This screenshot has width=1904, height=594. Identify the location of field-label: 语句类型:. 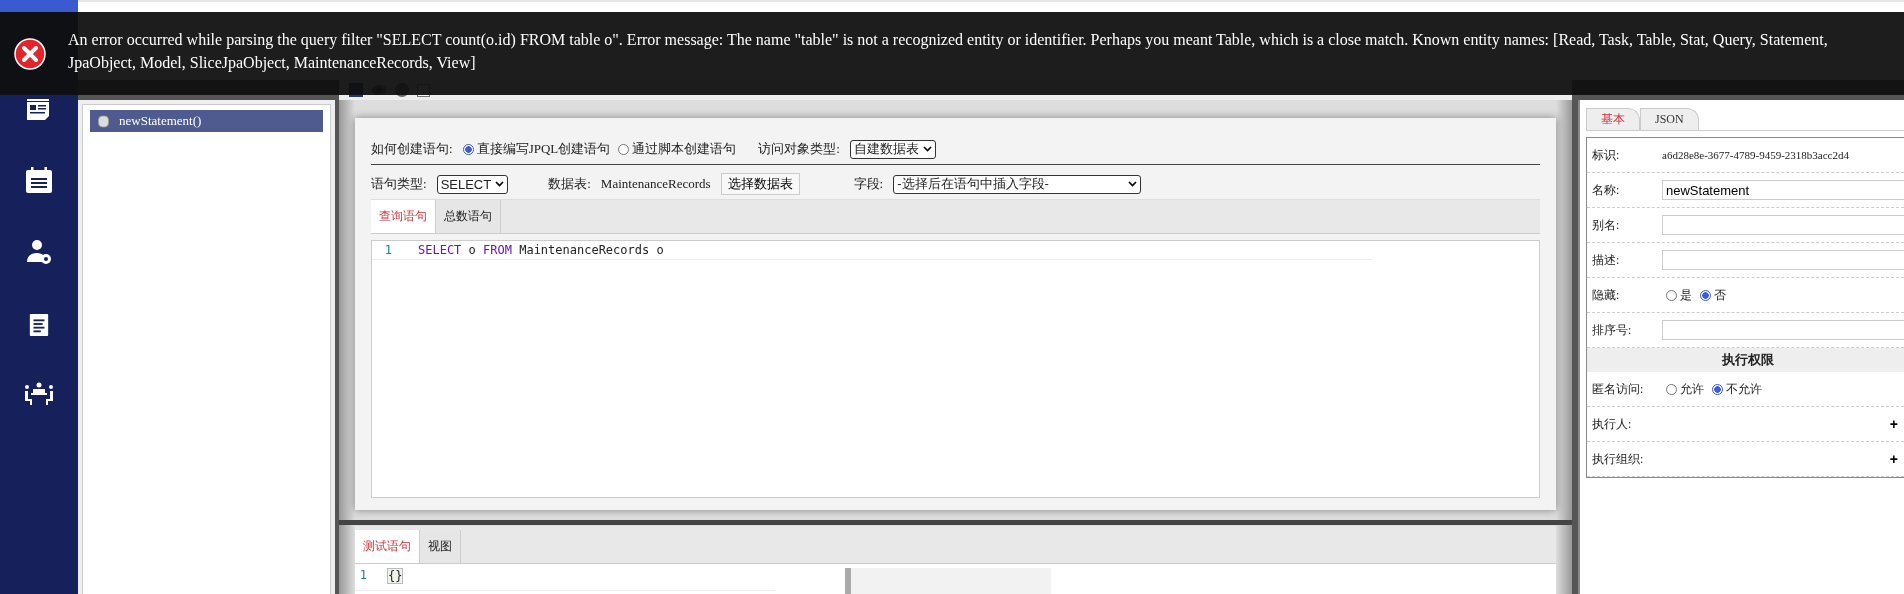
(399, 184).